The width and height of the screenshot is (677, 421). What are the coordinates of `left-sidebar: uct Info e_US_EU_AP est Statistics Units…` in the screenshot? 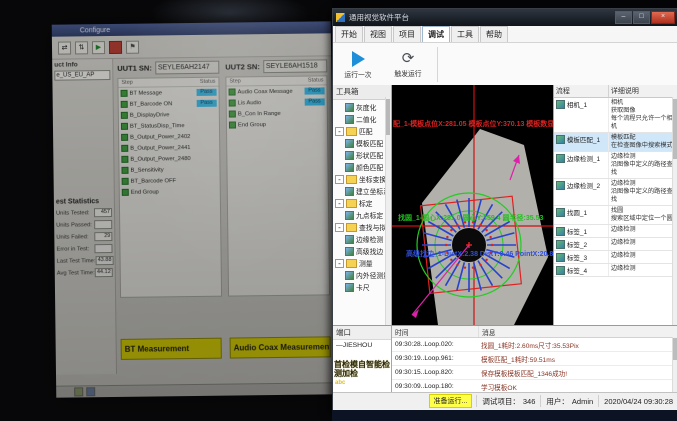 It's located at (85, 216).